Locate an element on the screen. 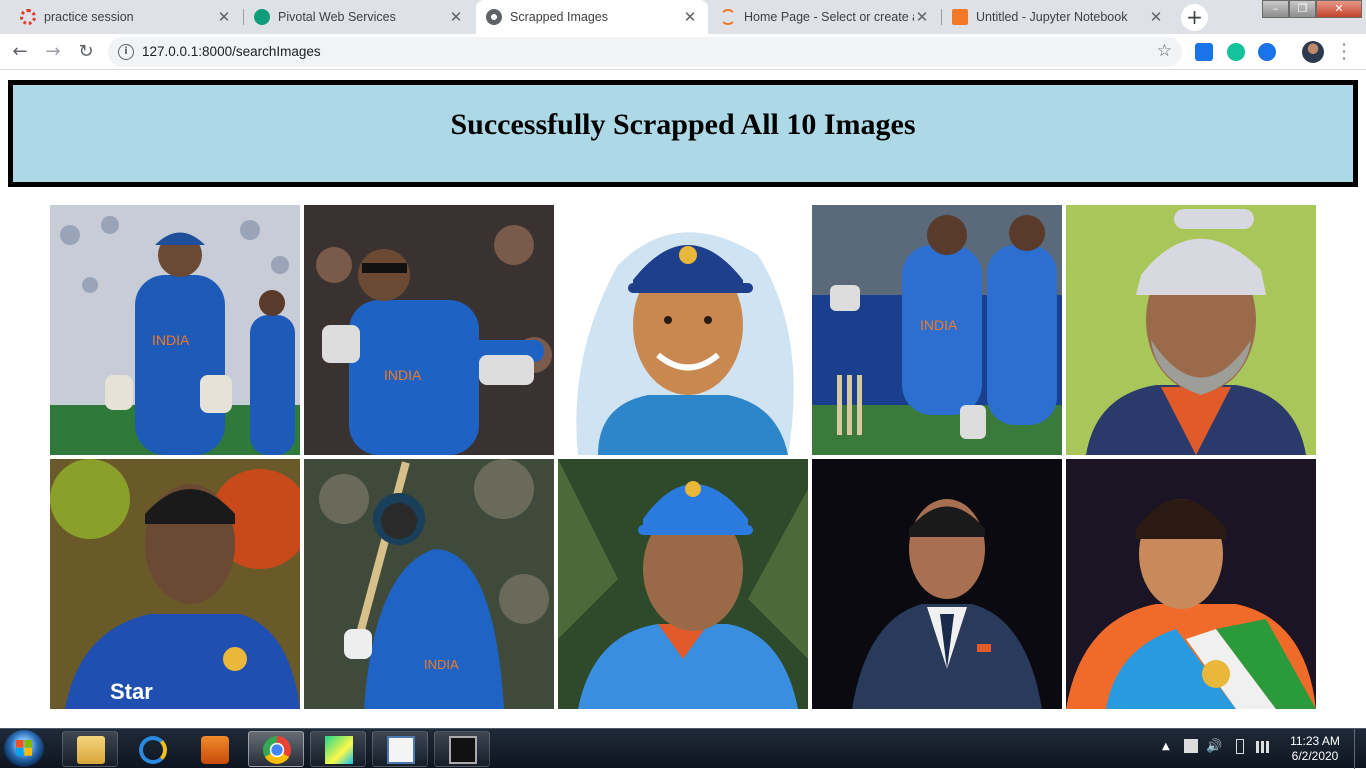 This screenshot has height=769, width=1366. scraped-image-6: Star is located at coordinates (175, 584).